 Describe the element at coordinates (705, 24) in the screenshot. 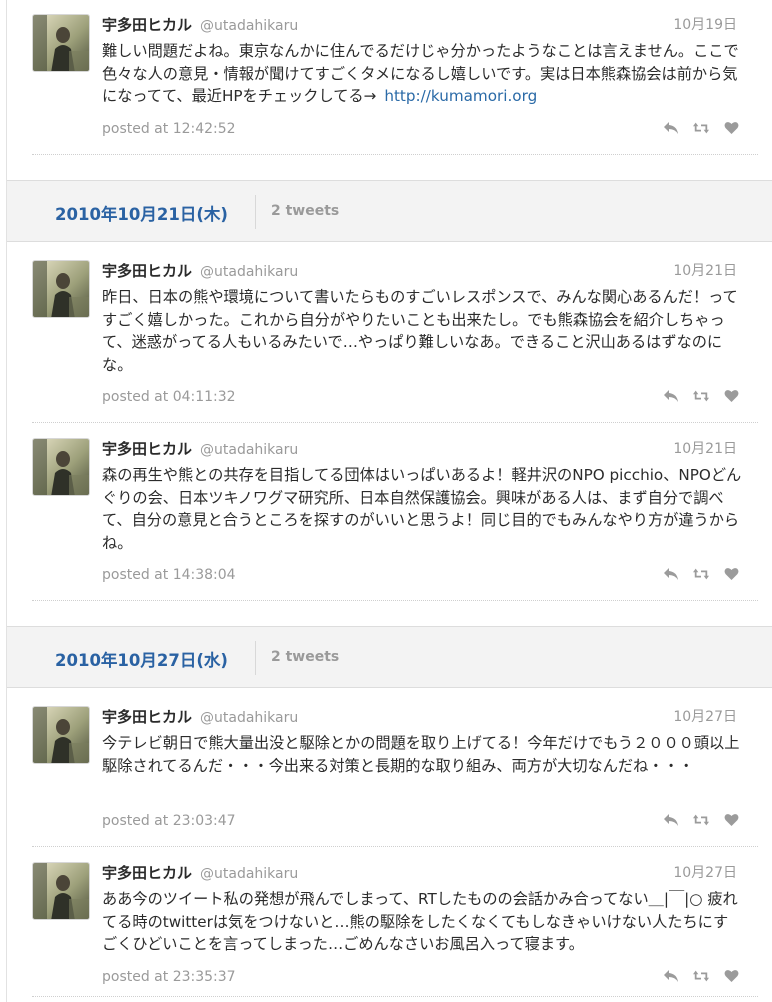

I see `tweet-date: 10月19日` at that location.